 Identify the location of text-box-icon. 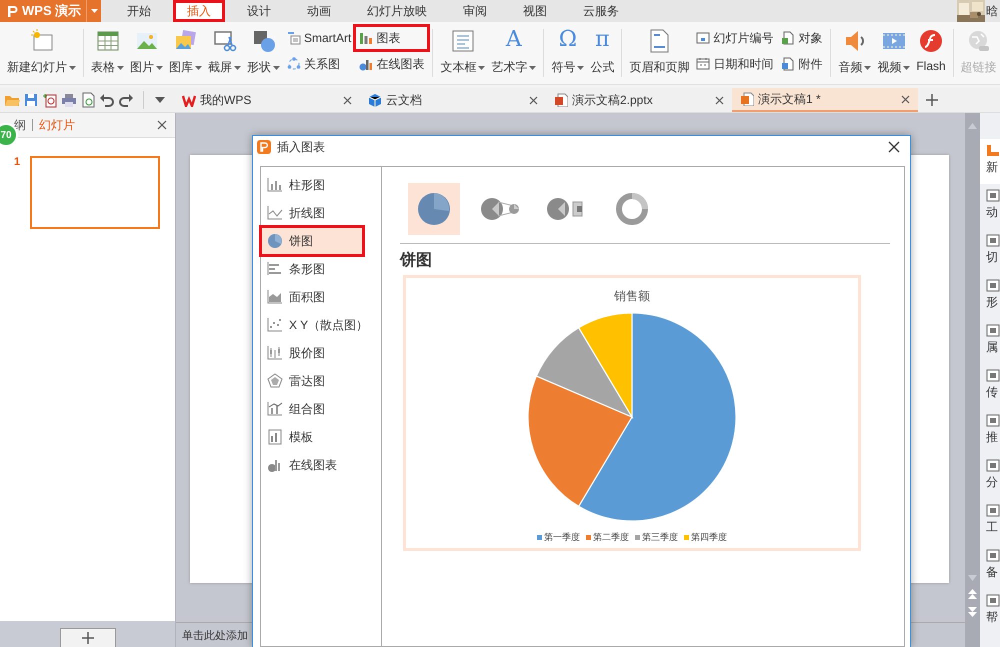
(462, 41).